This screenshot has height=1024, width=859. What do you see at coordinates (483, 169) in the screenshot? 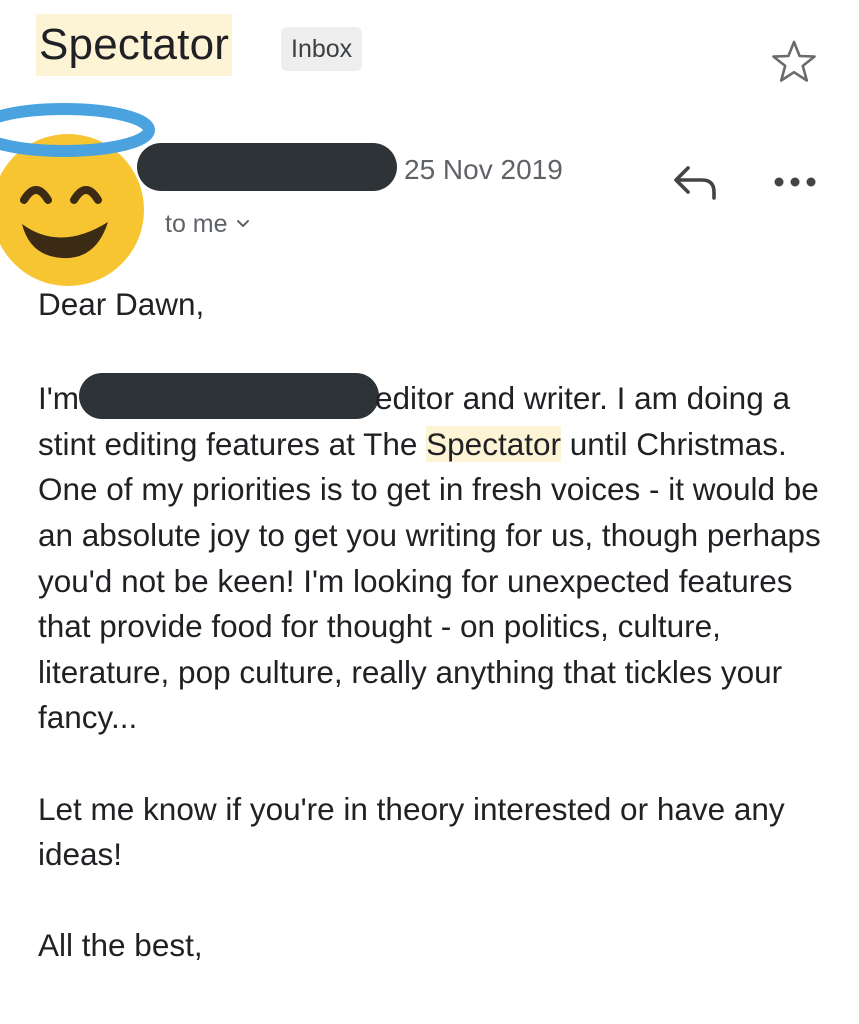
I see `message-date: 25 Nov 2019` at bounding box center [483, 169].